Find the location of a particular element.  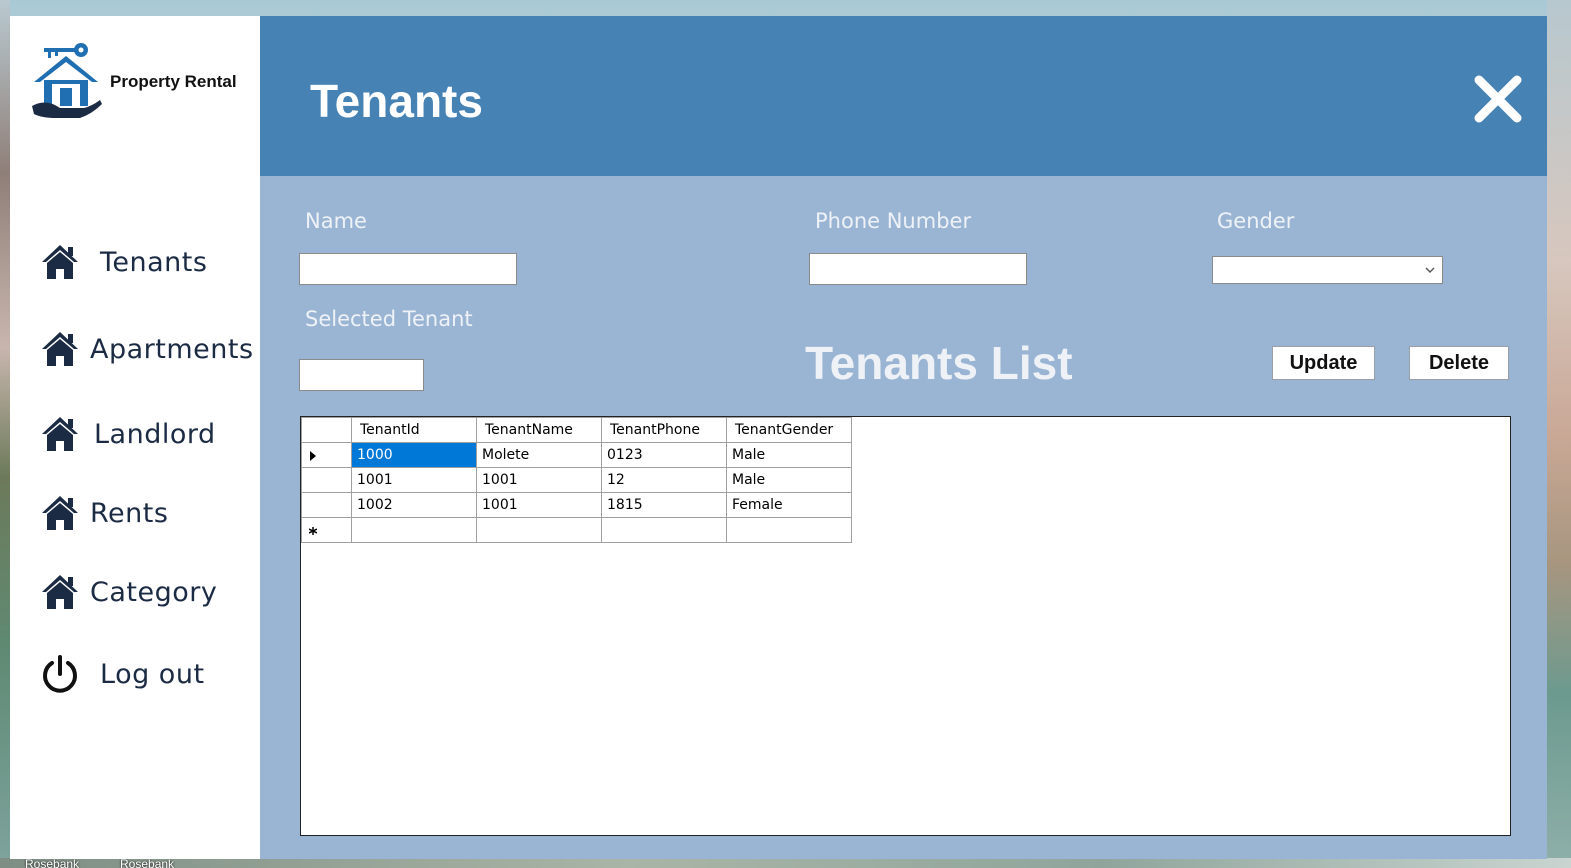

table-cell: 1002 is located at coordinates (414, 505).